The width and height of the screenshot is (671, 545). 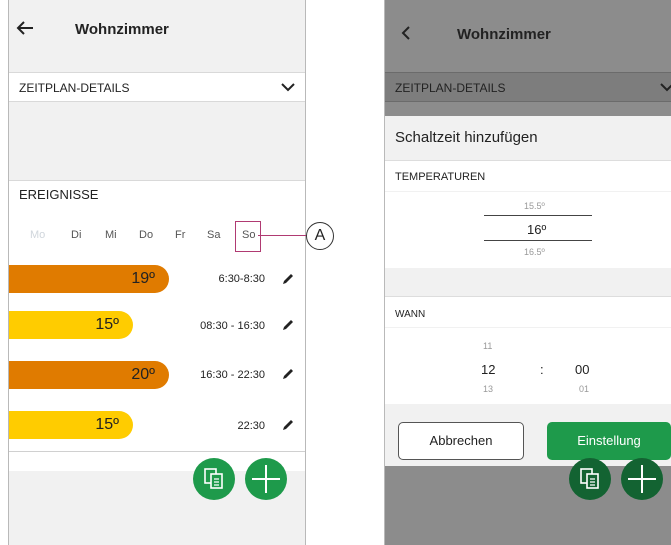 I want to click on hour-option: 13, so click(x=488, y=389).